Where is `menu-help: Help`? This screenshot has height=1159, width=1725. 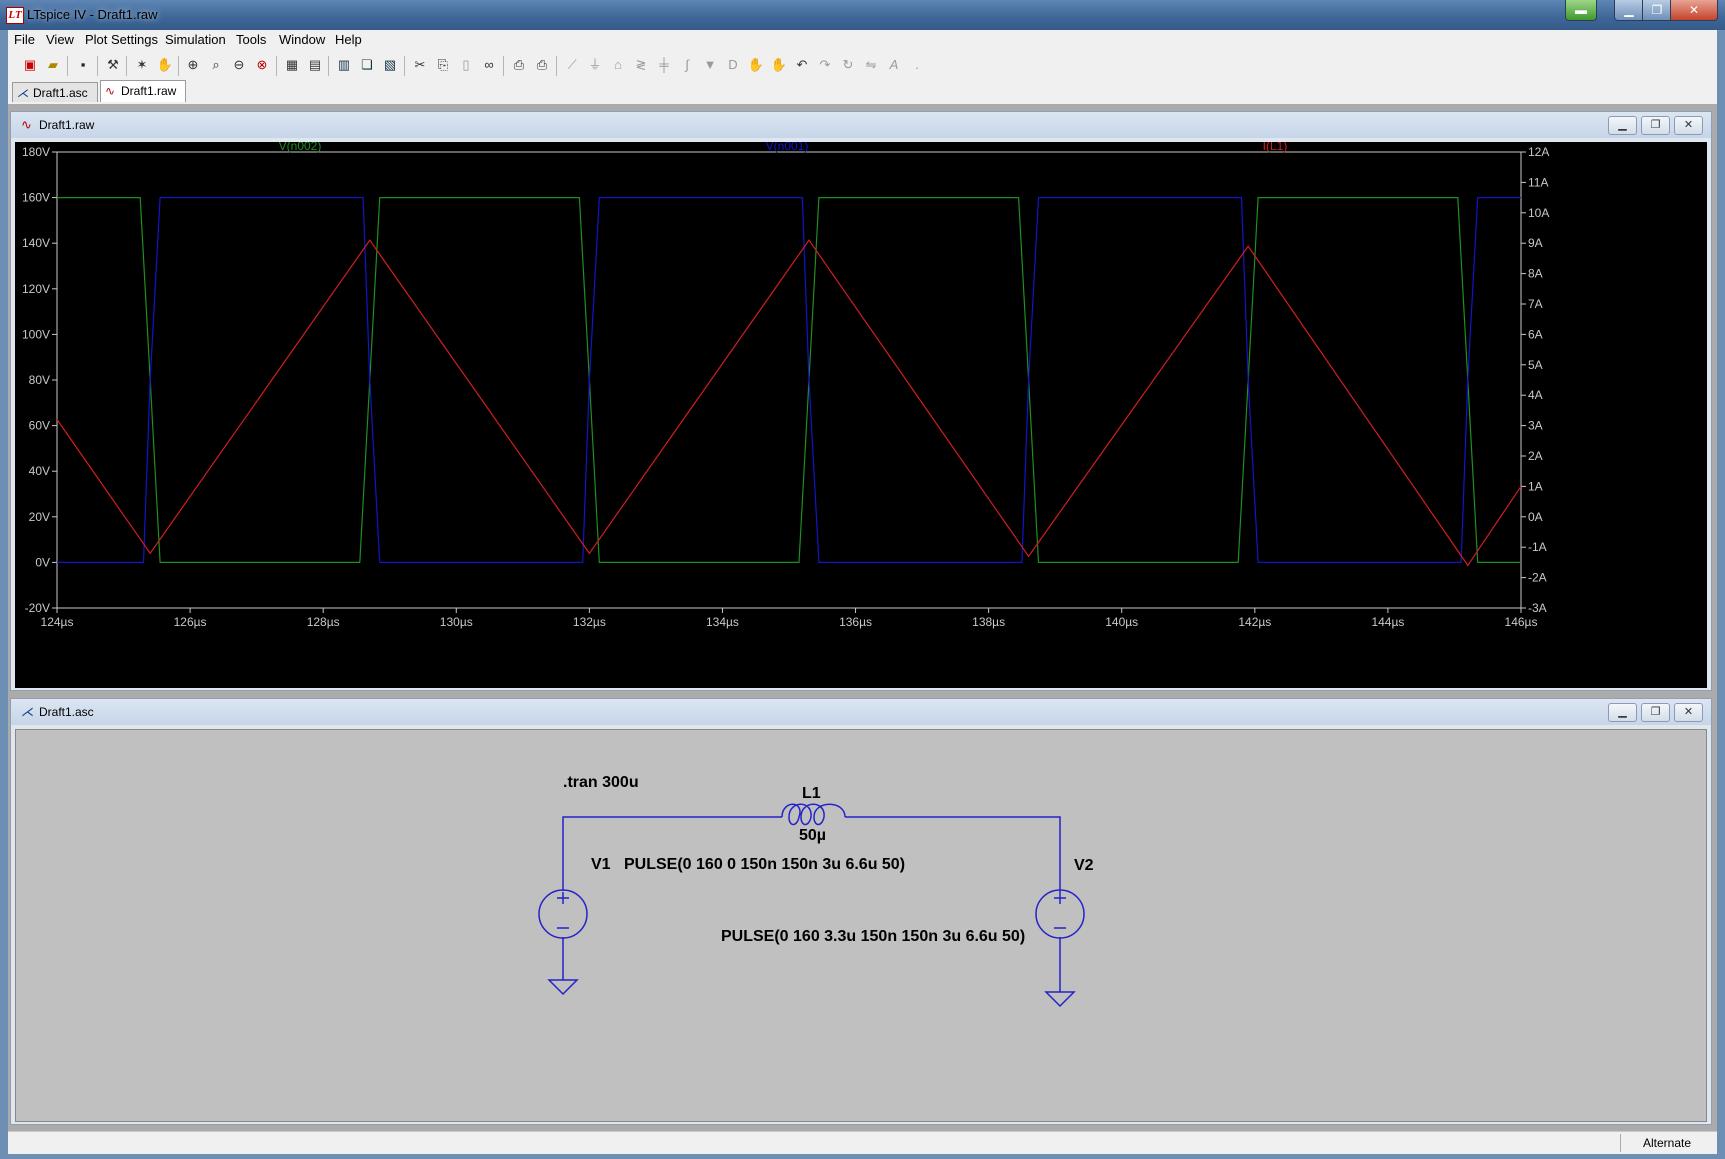
menu-help: Help is located at coordinates (348, 40).